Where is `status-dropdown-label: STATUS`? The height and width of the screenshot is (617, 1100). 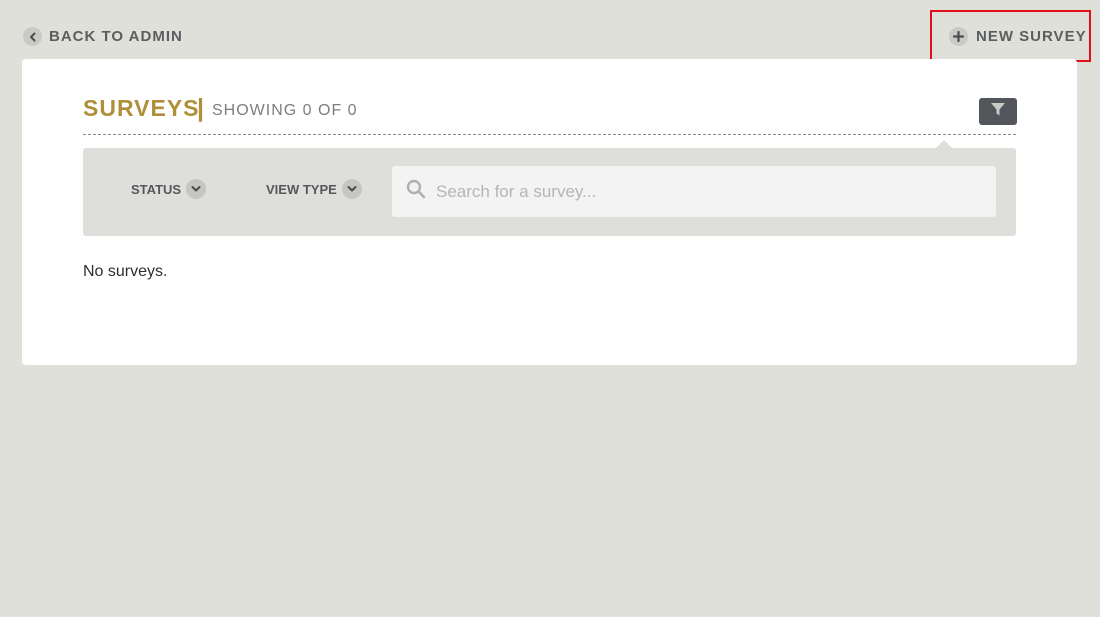 status-dropdown-label: STATUS is located at coordinates (156, 189).